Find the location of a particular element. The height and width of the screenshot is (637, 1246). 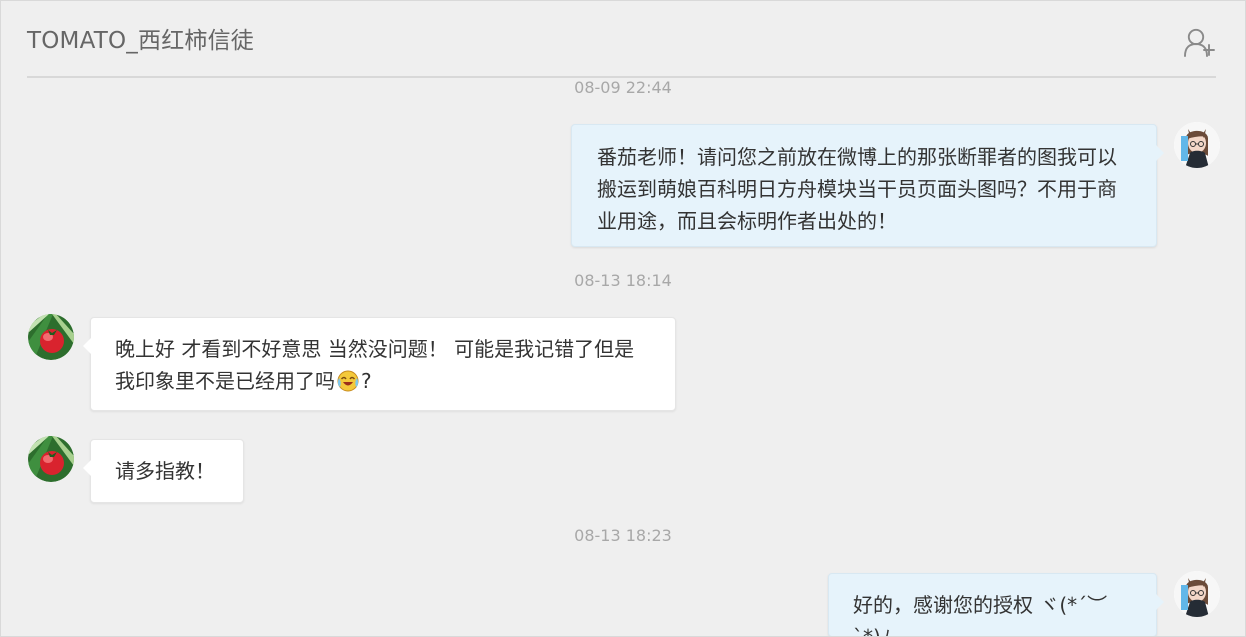

chat-header: TOMATO_西红柿信徒 is located at coordinates (621, 39).